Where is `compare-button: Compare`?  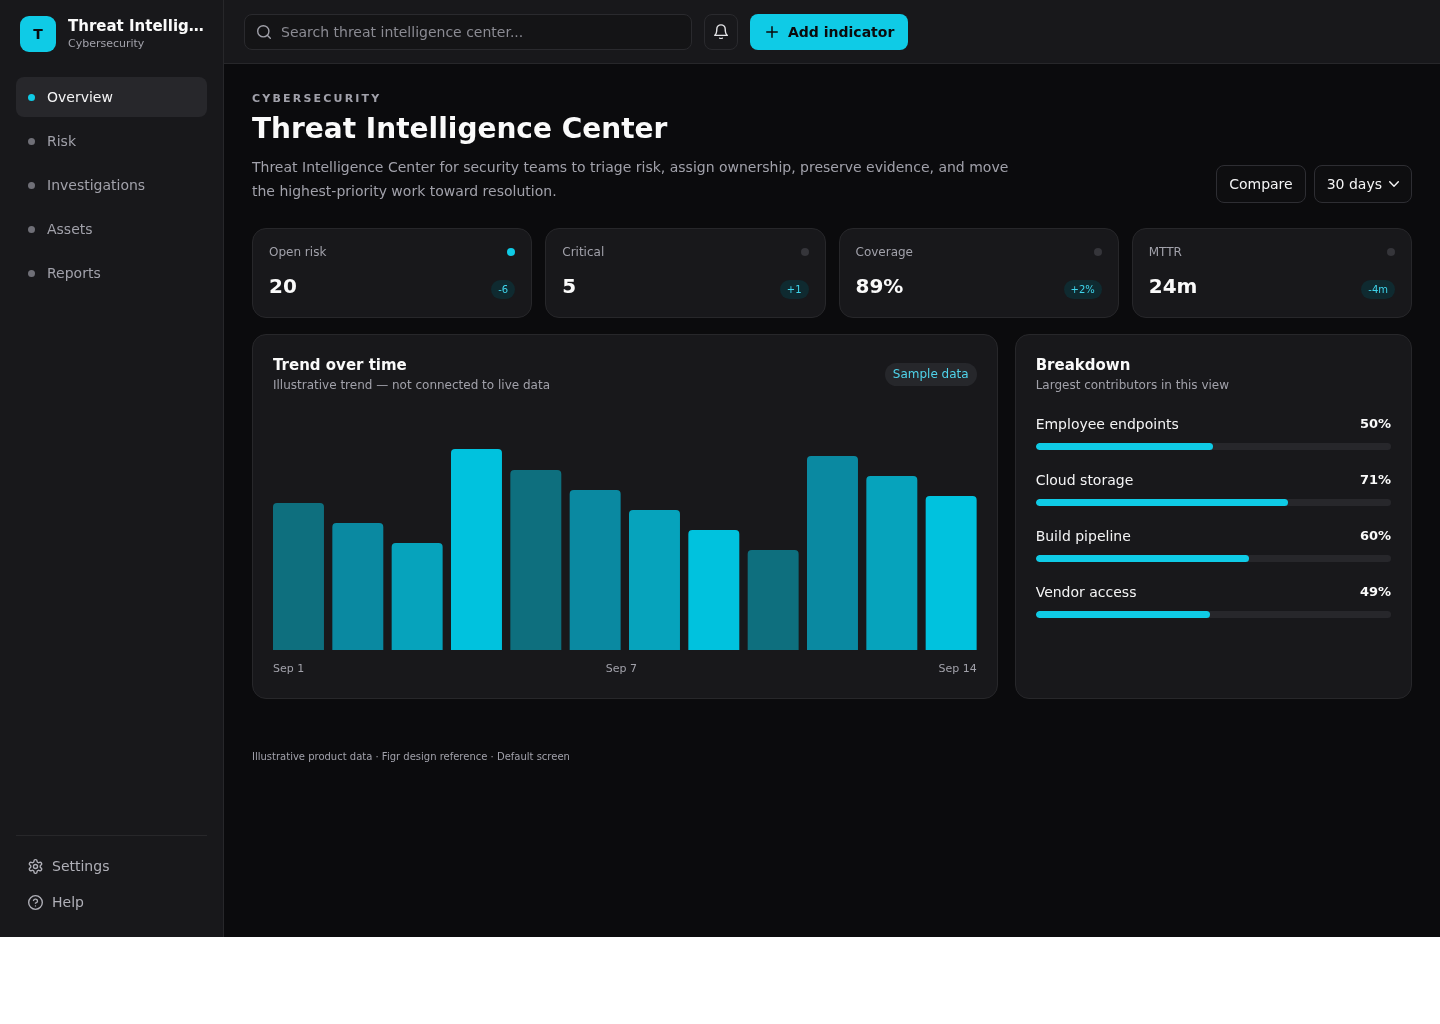
compare-button: Compare is located at coordinates (1261, 184).